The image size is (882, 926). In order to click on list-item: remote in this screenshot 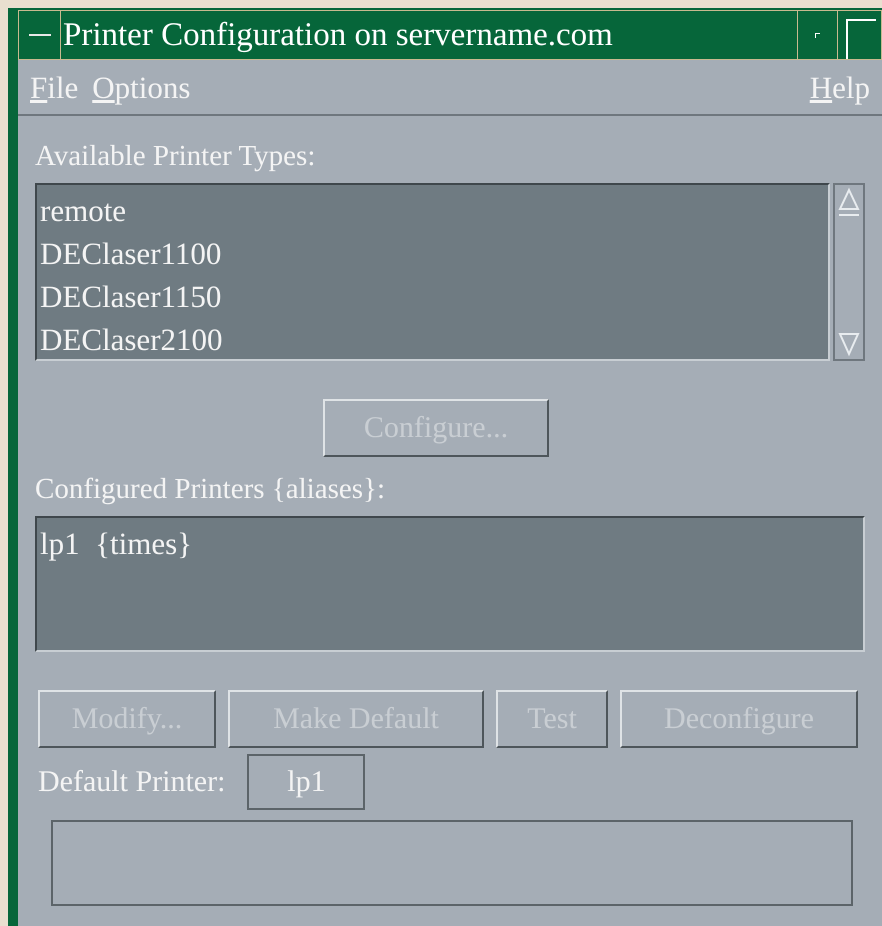, I will do `click(83, 210)`.